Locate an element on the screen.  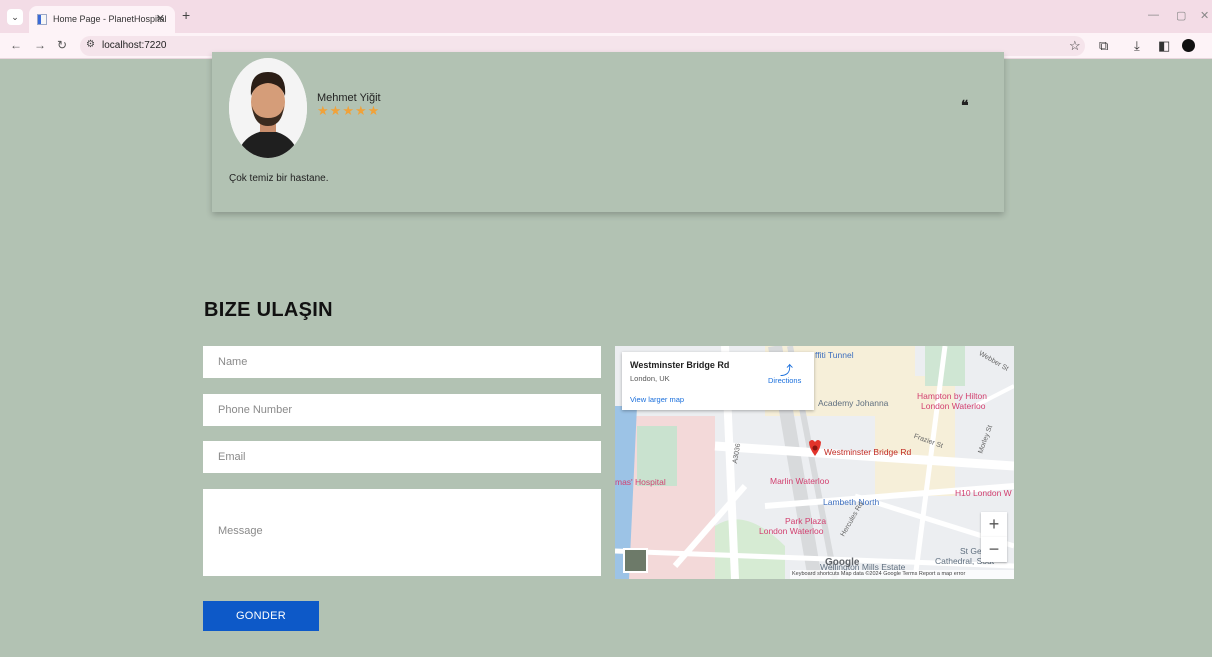
map-label-h10: H10 London W is located at coordinates (983, 493).